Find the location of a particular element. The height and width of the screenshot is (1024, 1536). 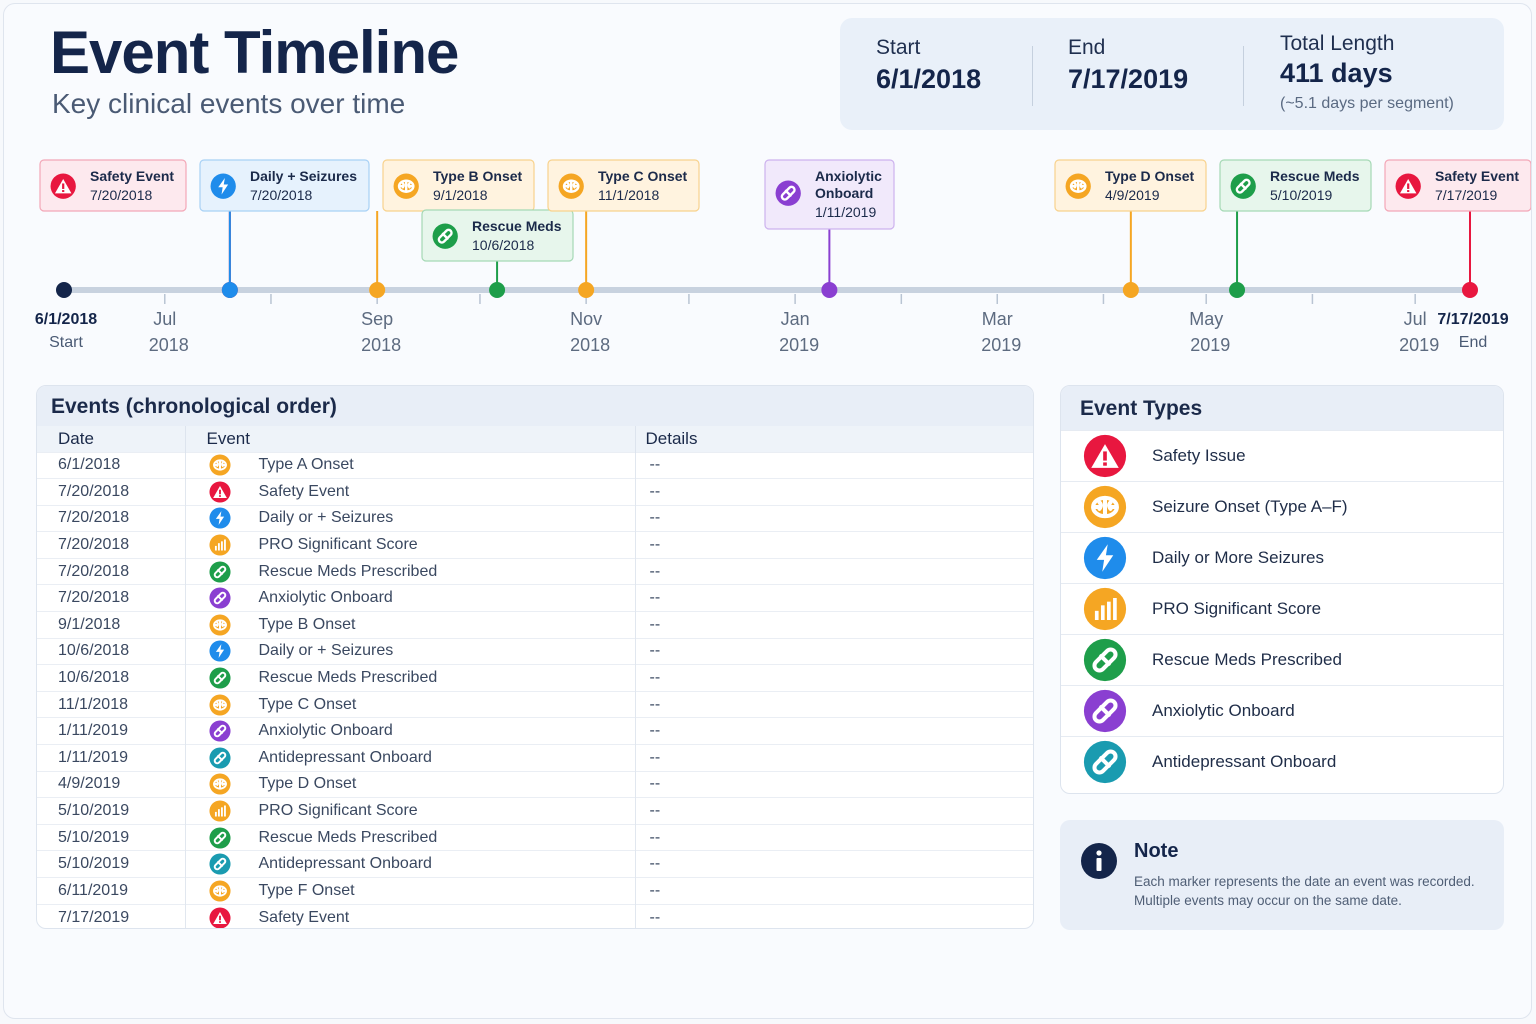

timeline-month-label: May is located at coordinates (1206, 319).